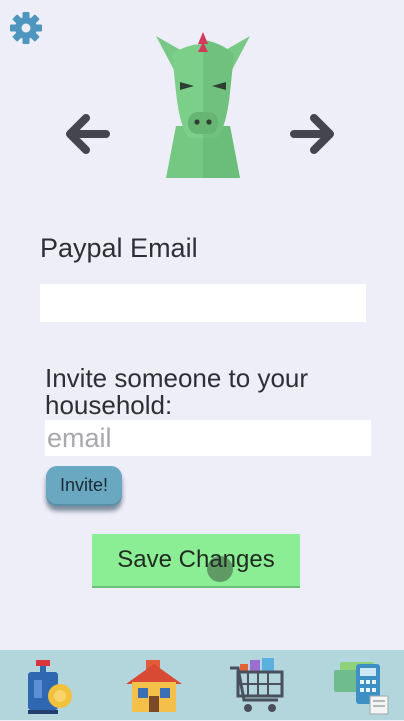 Image resolution: width=404 pixels, height=721 pixels. I want to click on arrow-left-icon, so click(86, 134).